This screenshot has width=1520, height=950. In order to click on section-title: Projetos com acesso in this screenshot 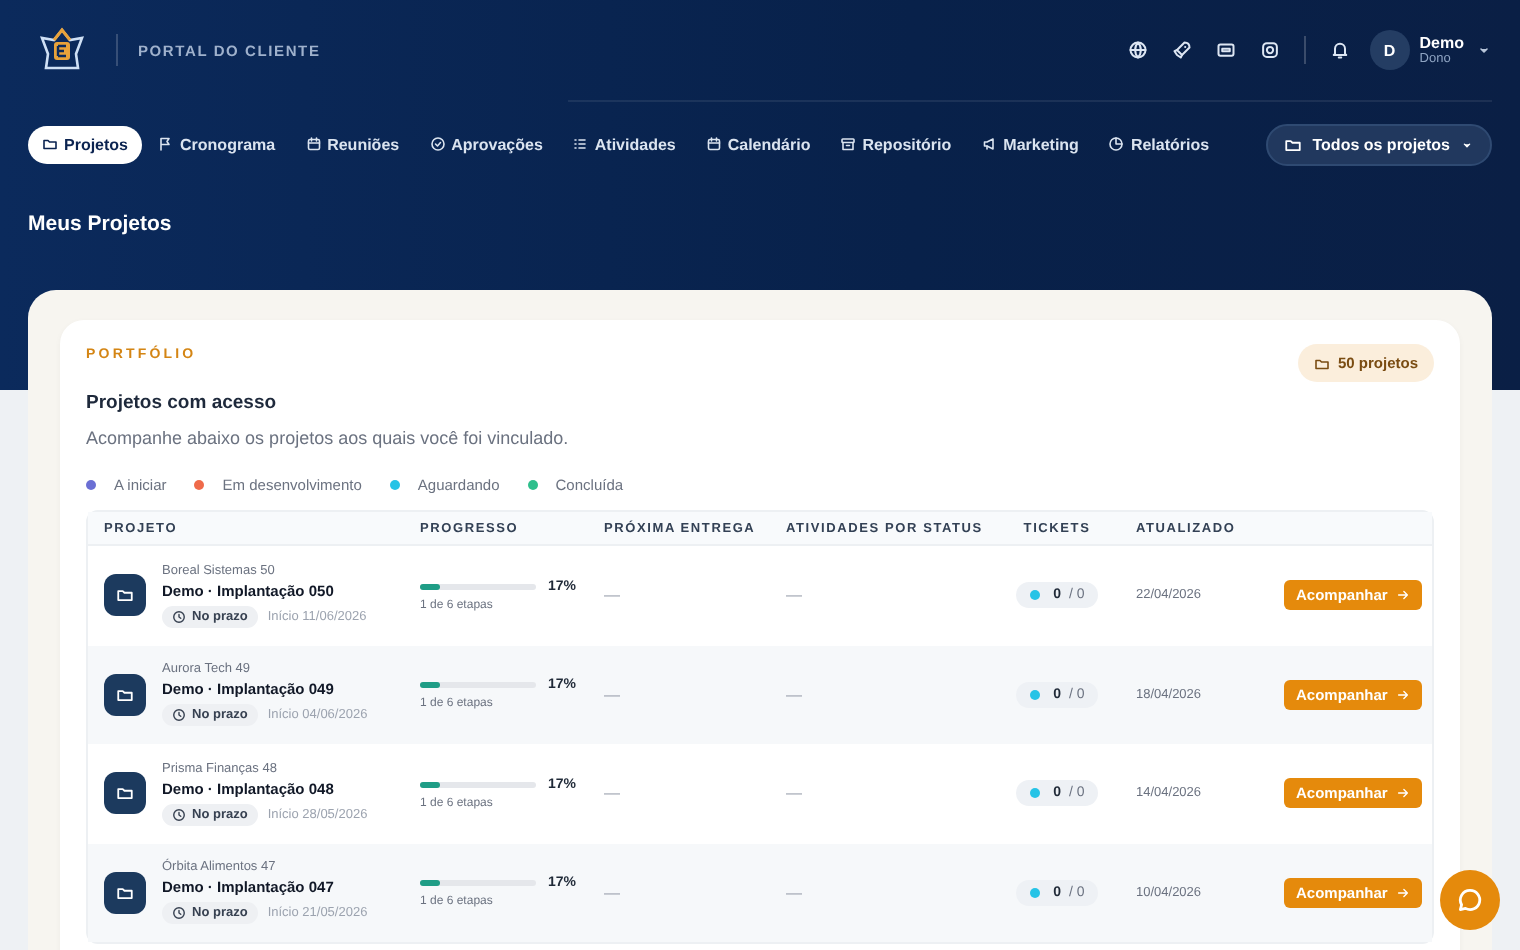, I will do `click(181, 403)`.